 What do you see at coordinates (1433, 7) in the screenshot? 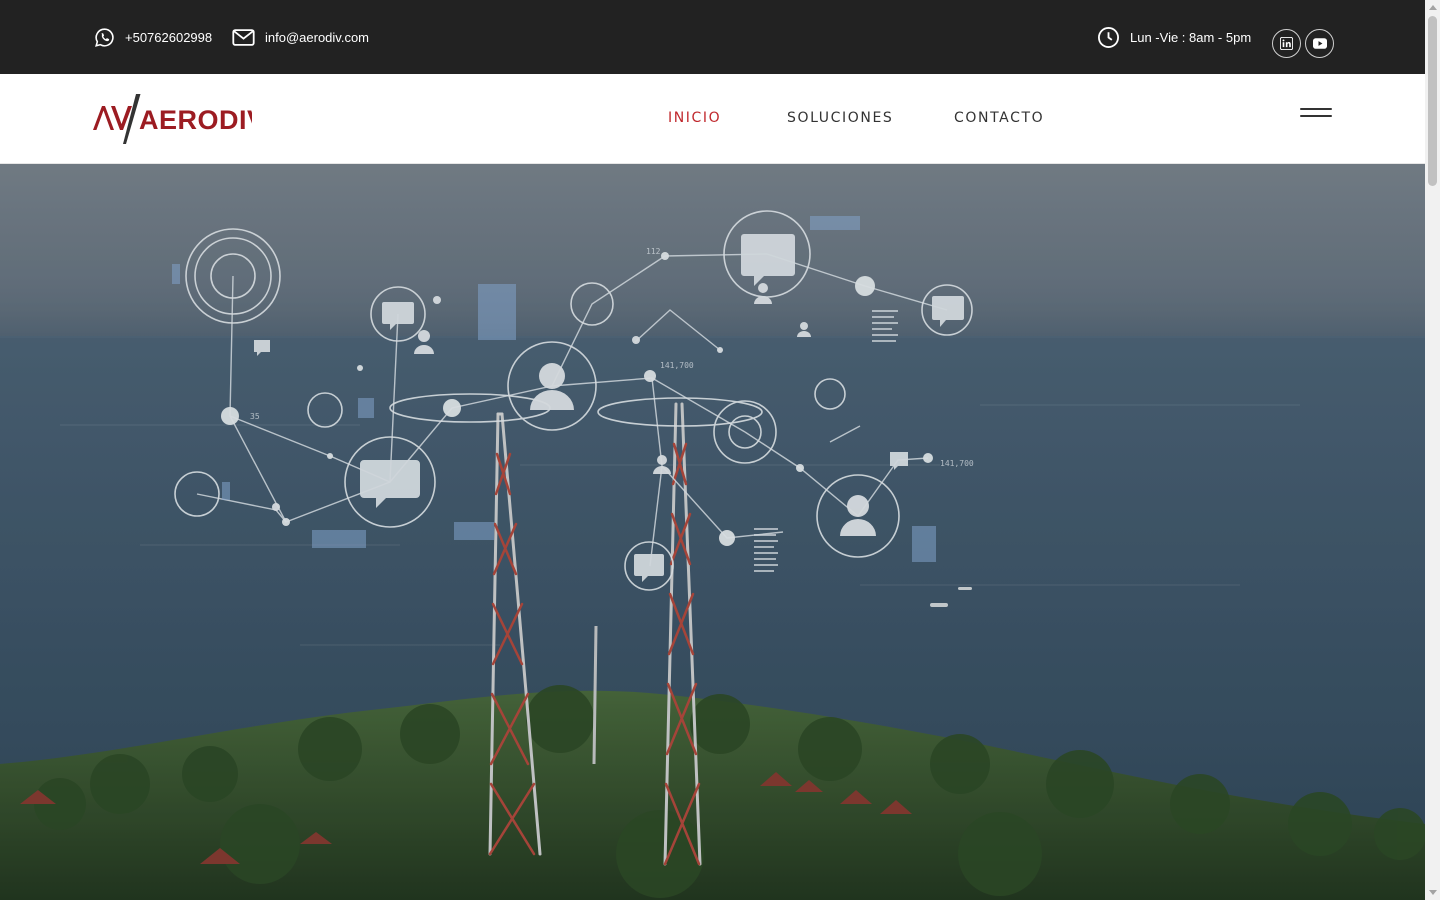
I see `scroll-up-arrow` at bounding box center [1433, 7].